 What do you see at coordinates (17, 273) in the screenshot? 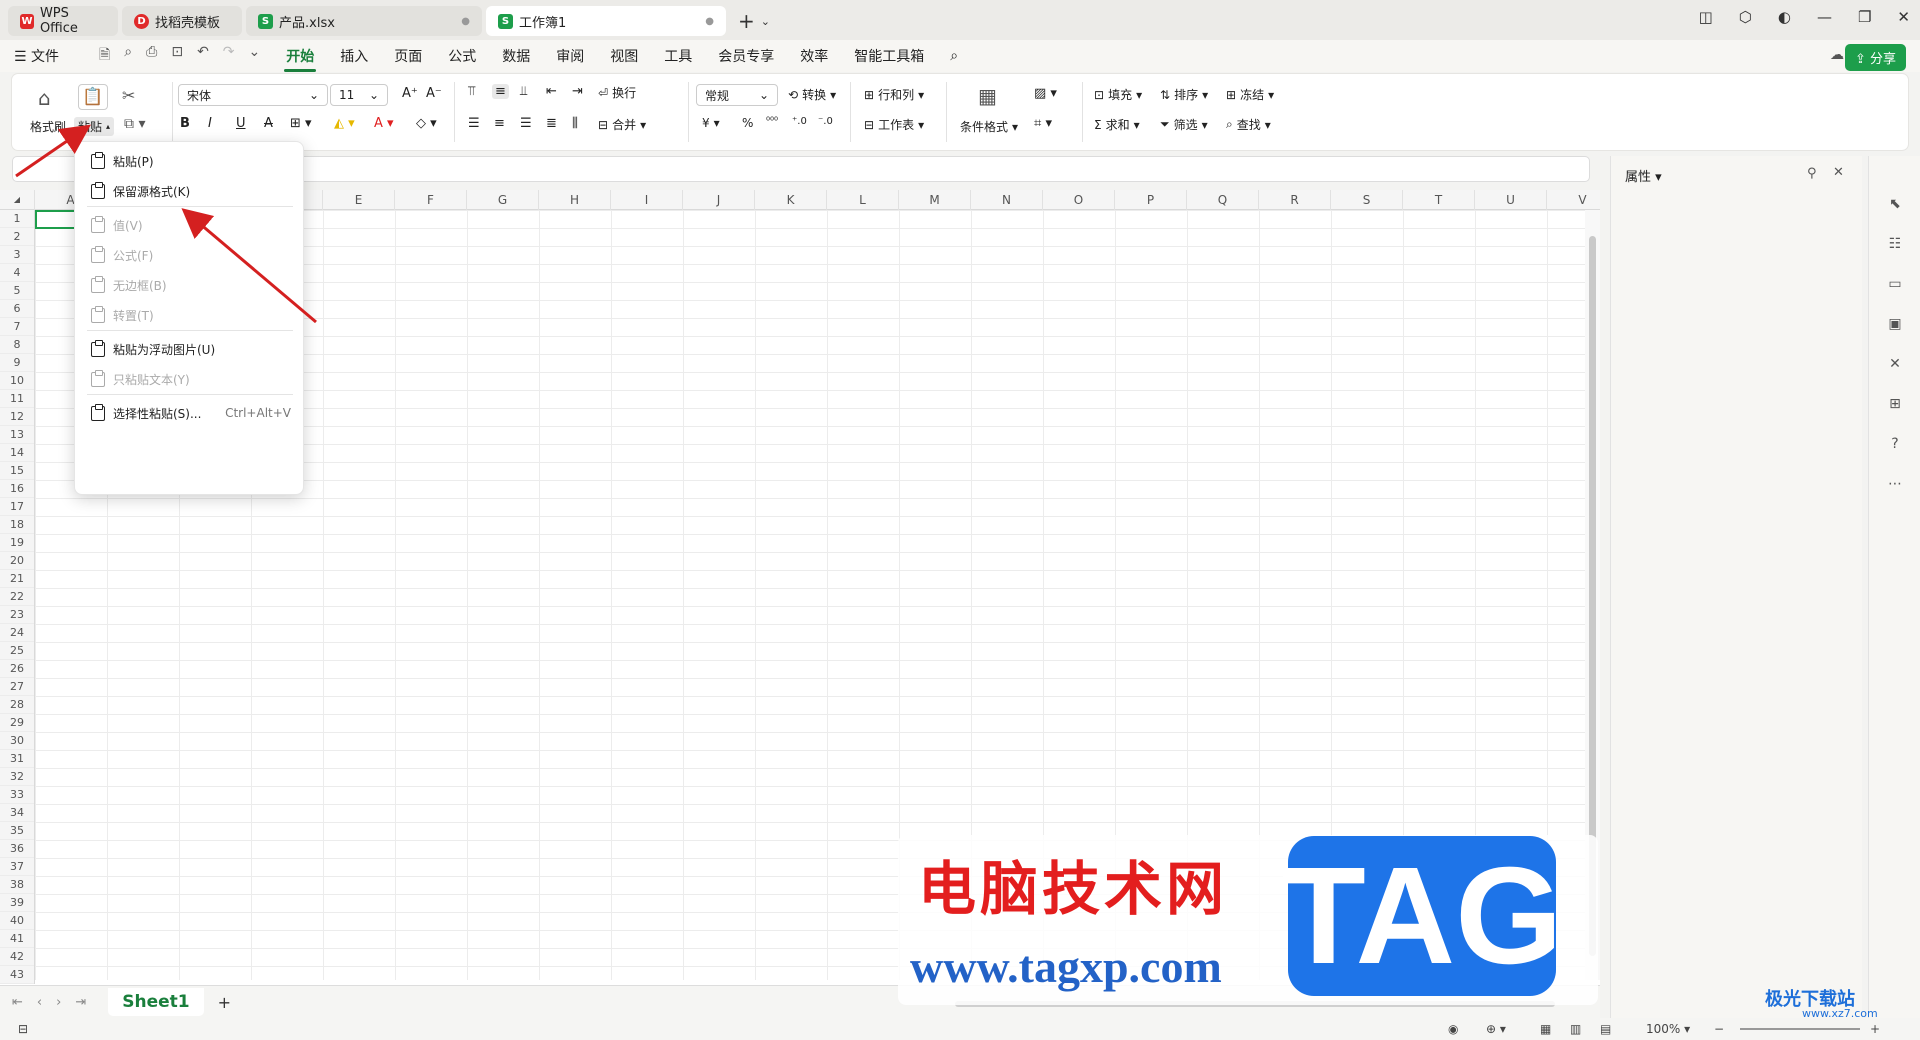
I see `row-header: 4` at bounding box center [17, 273].